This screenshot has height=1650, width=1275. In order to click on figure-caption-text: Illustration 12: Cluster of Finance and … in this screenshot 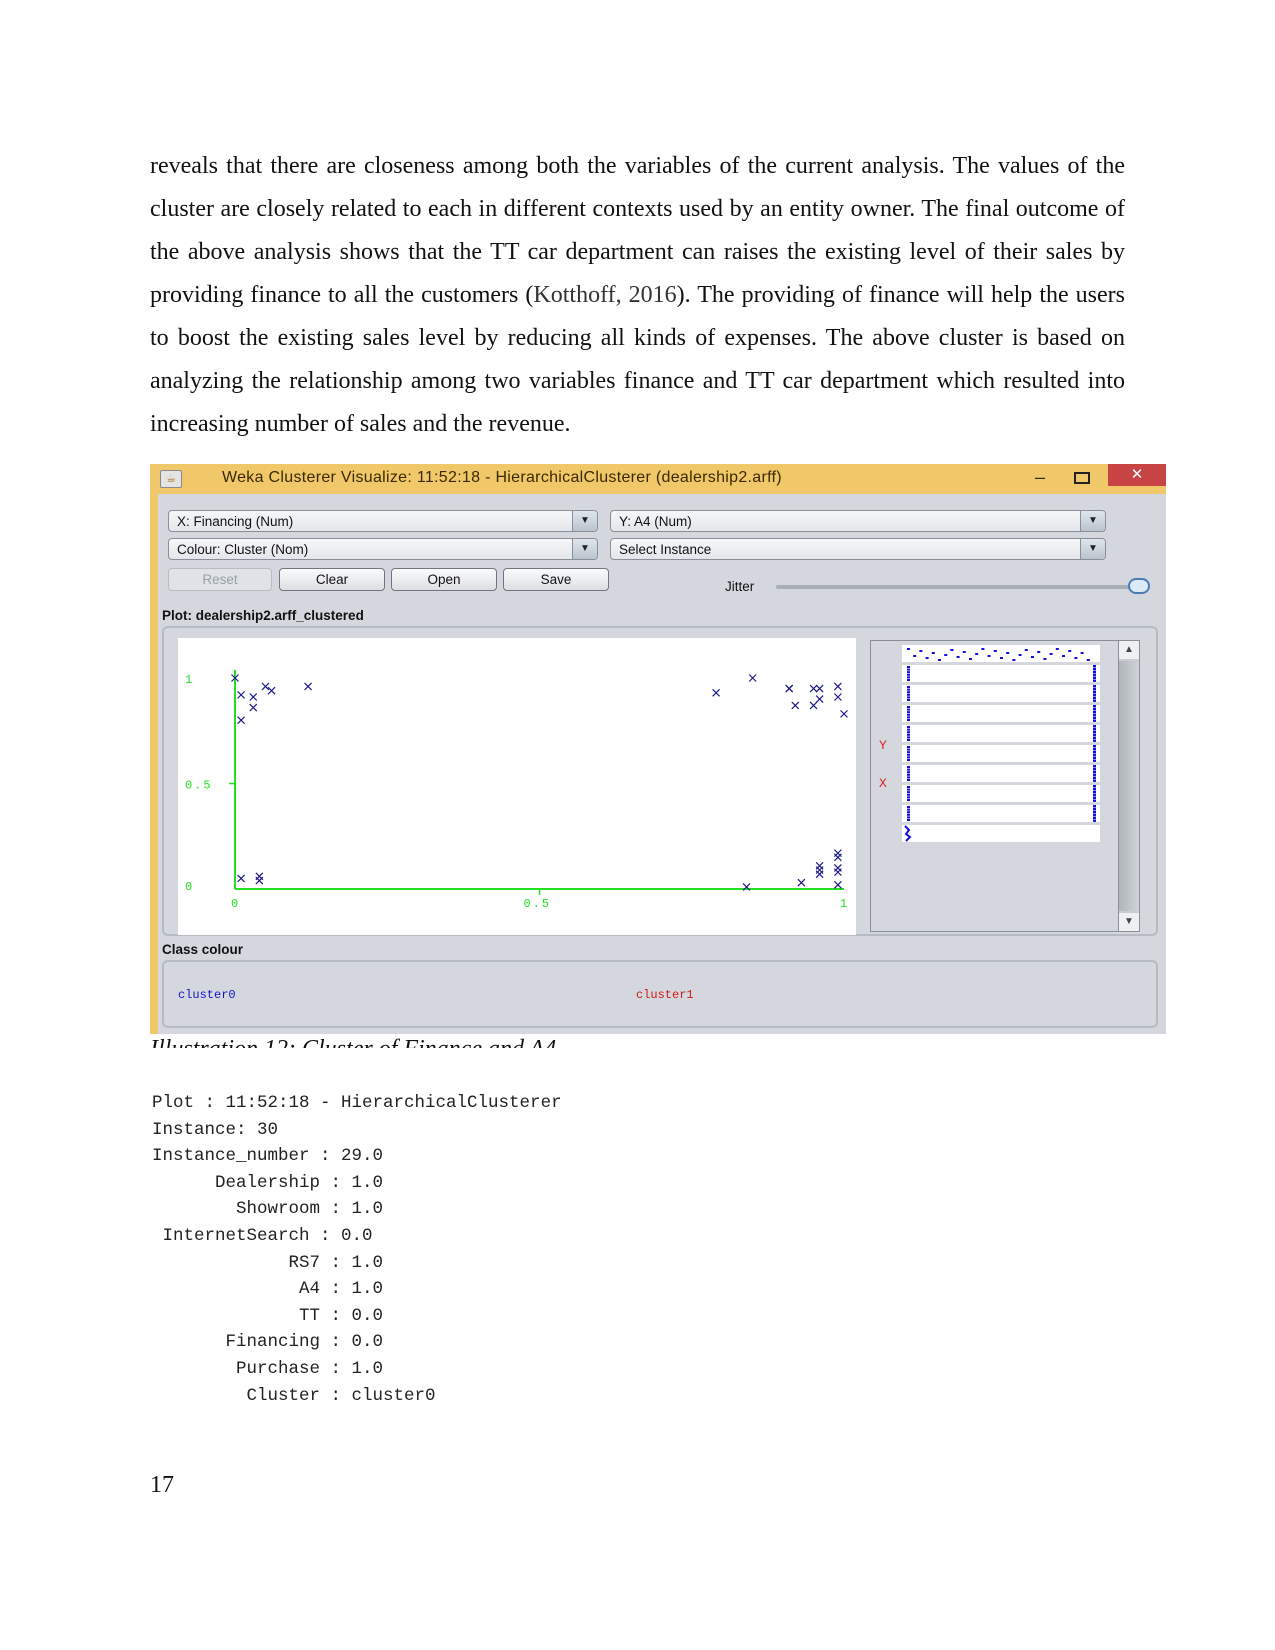, I will do `click(353, 1042)`.